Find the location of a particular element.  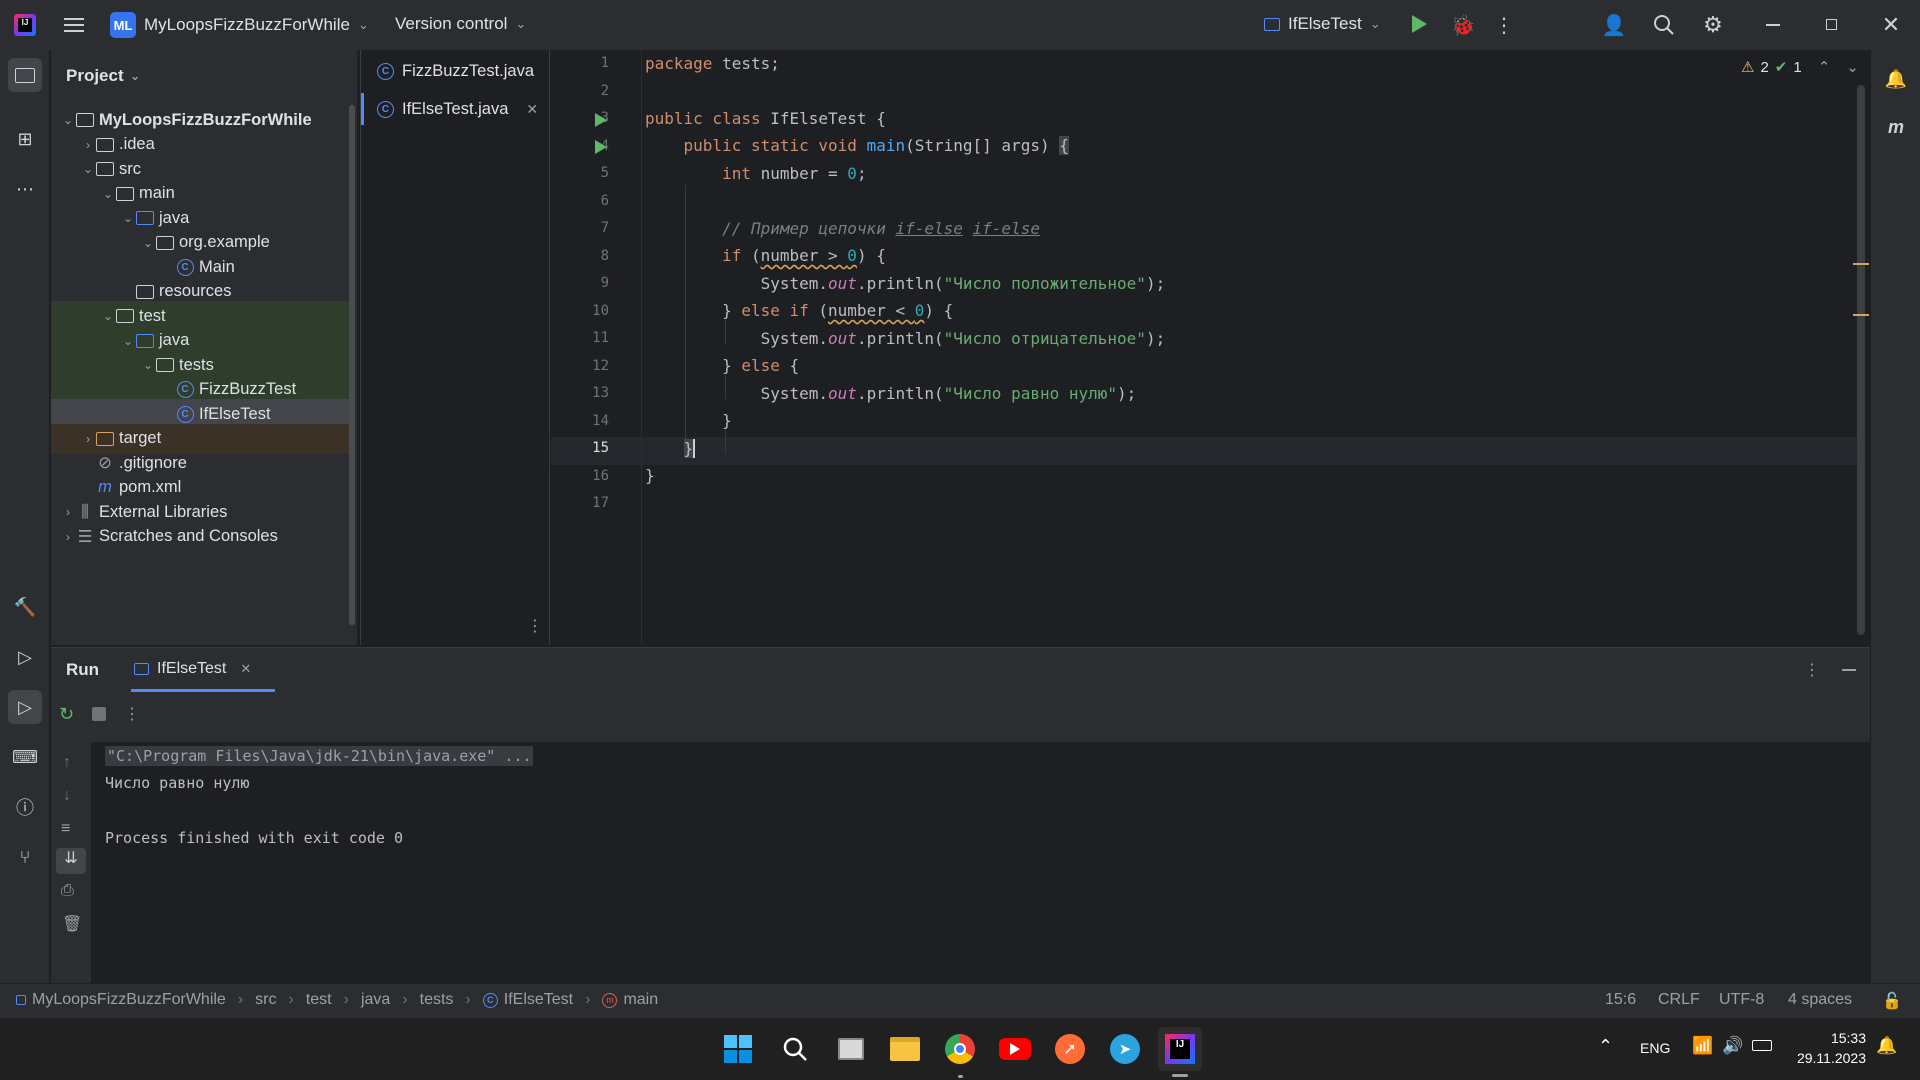

services-icon: ▷ is located at coordinates (25, 657).